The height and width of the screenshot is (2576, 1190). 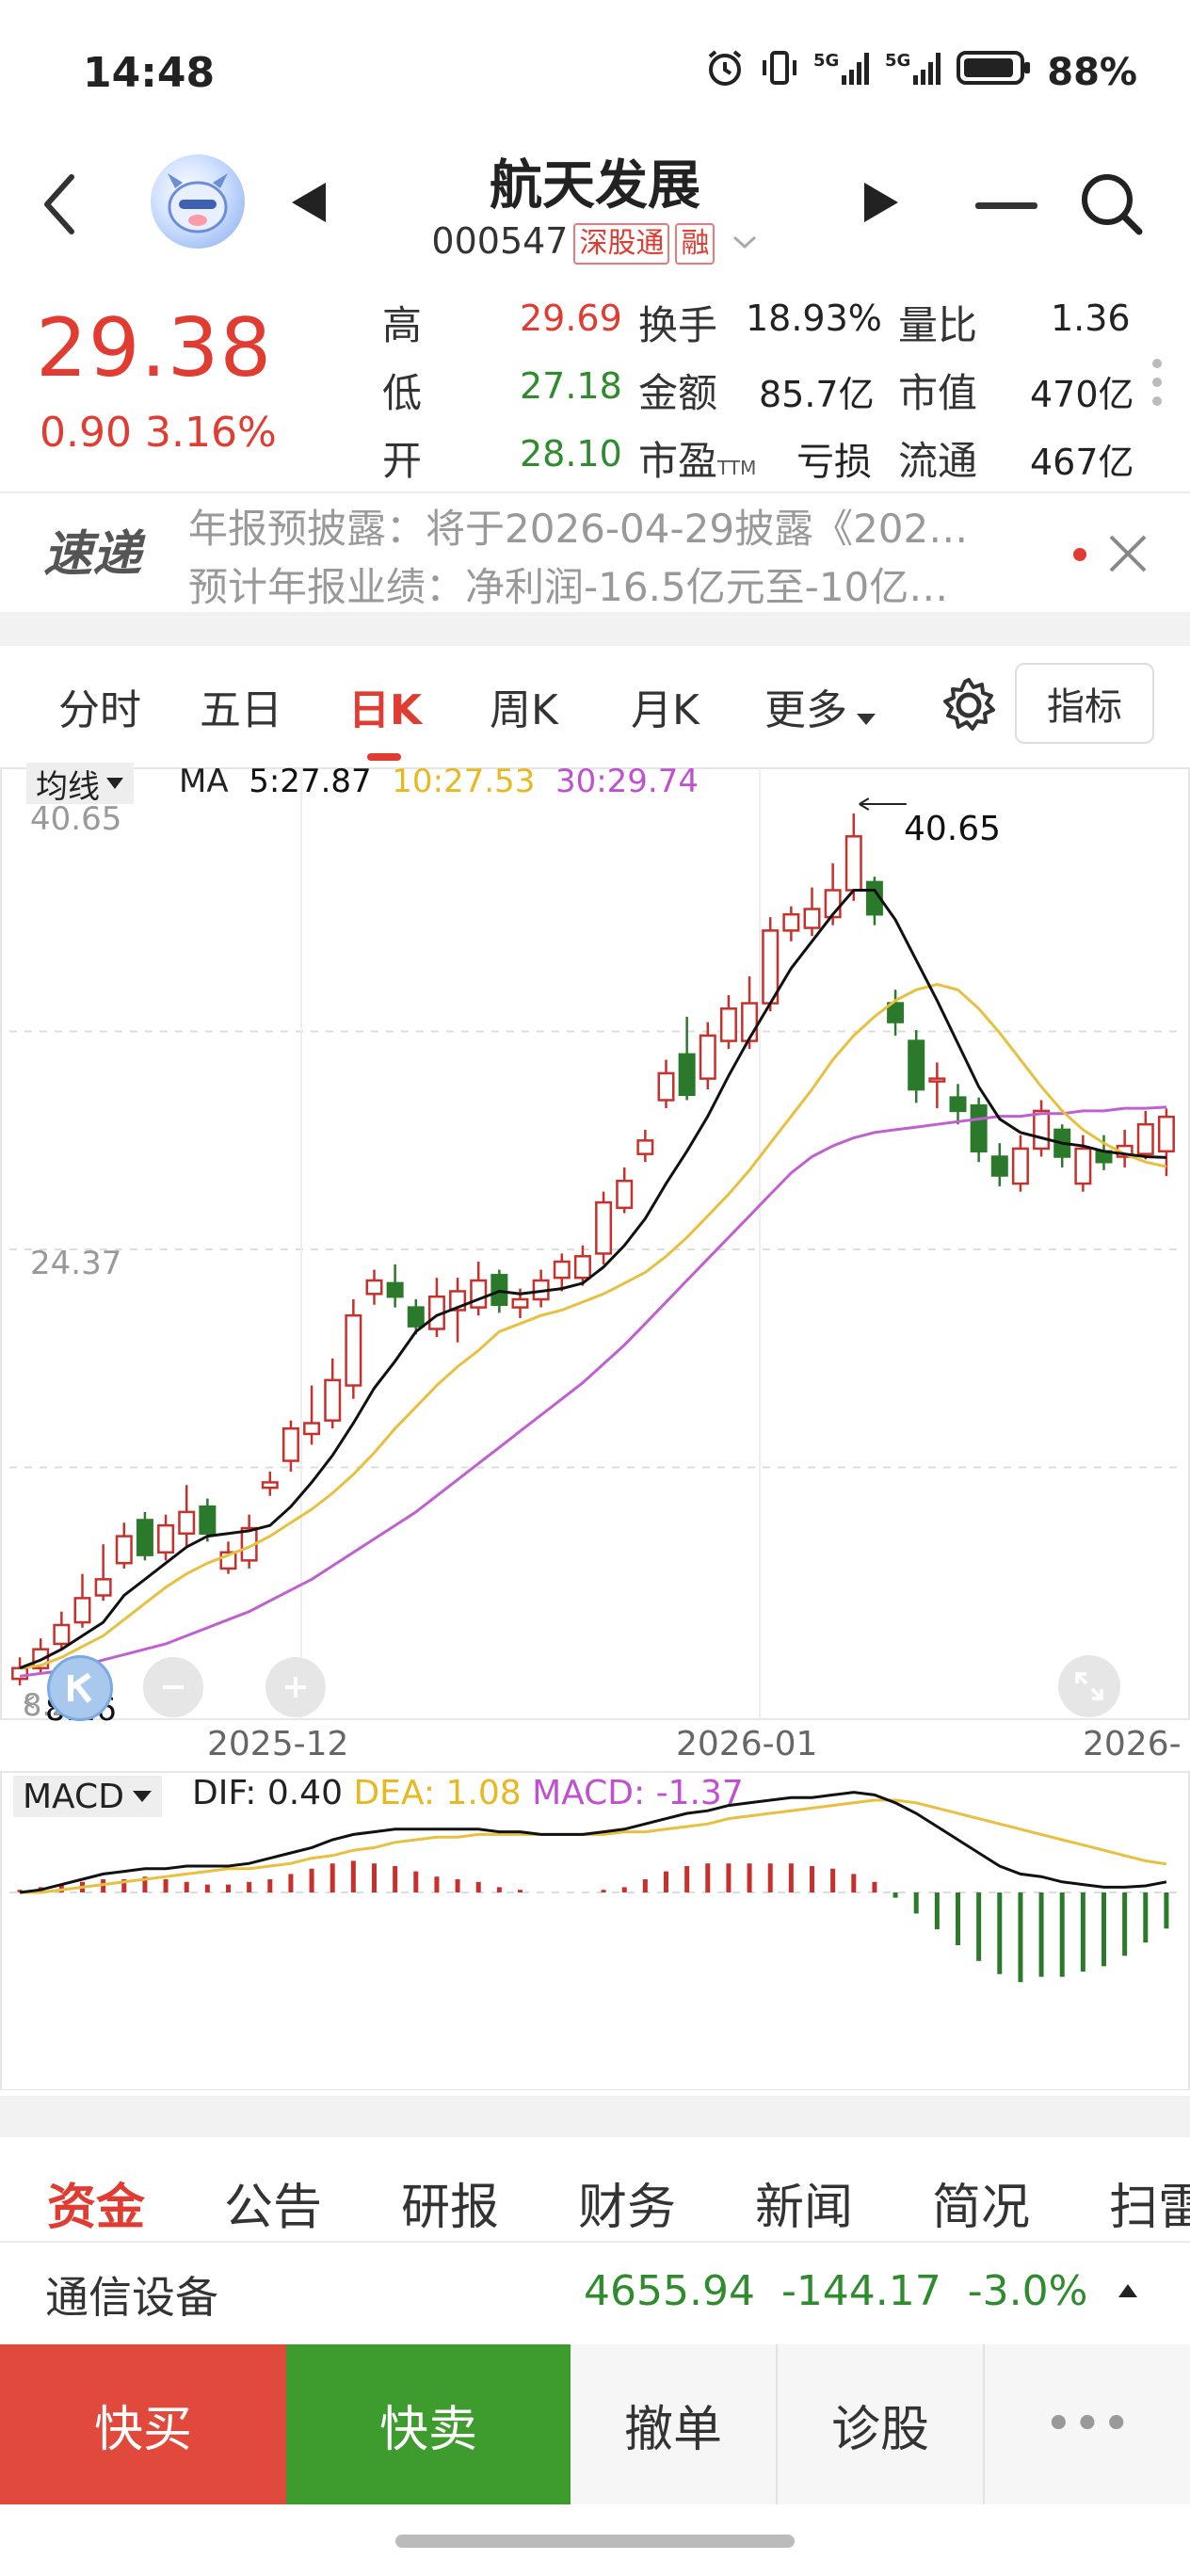 What do you see at coordinates (278, 1744) in the screenshot?
I see `date-axis-1: 2025-12` at bounding box center [278, 1744].